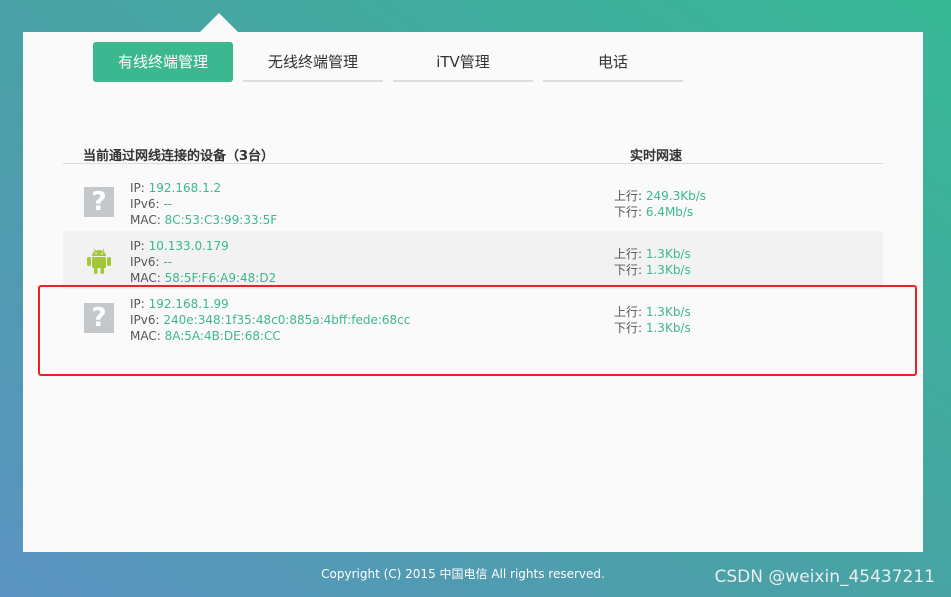 Image resolution: width=951 pixels, height=597 pixels. What do you see at coordinates (163, 62) in the screenshot?
I see `tab-wired: 有线终端管理` at bounding box center [163, 62].